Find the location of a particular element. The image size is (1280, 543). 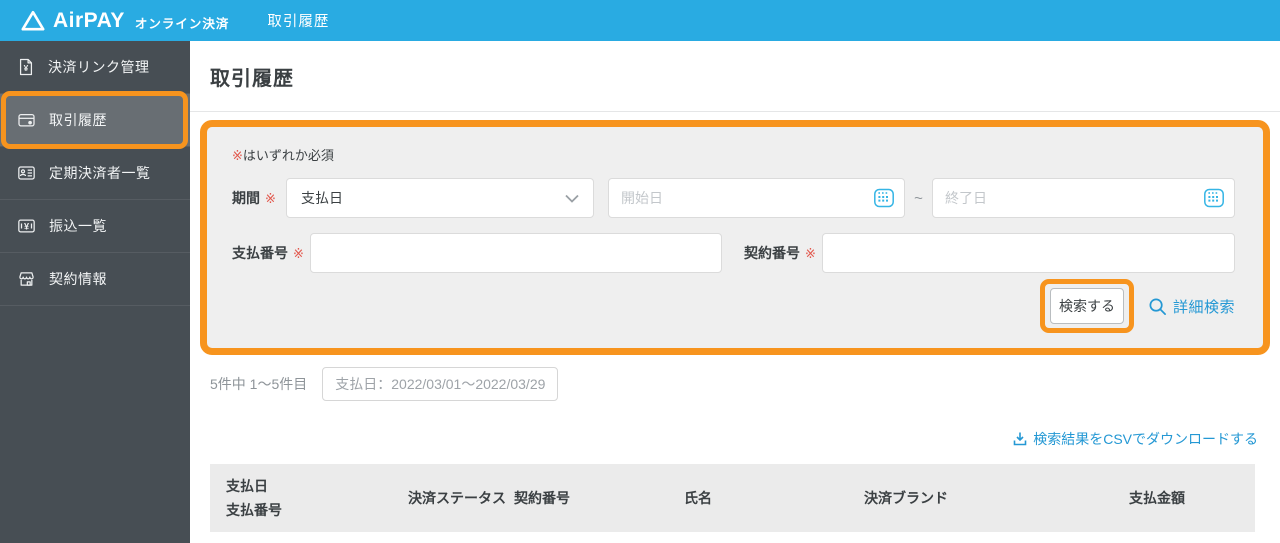

period-label-box: 期間 ※ is located at coordinates (259, 198).